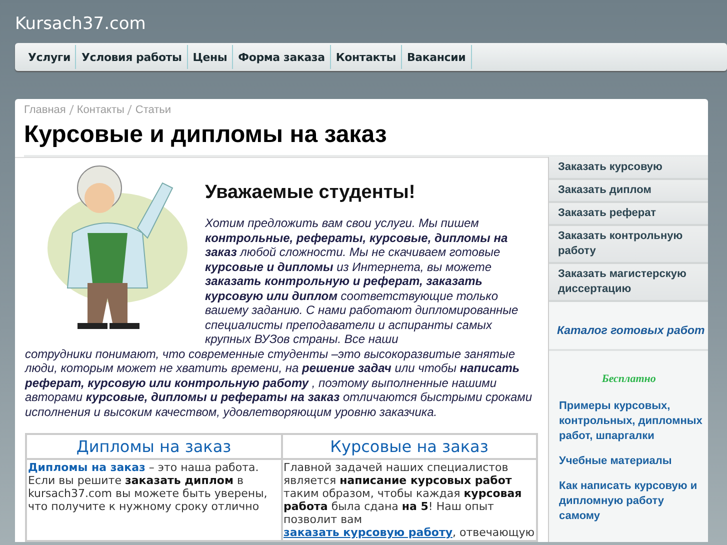 The image size is (727, 545). What do you see at coordinates (409, 446) in the screenshot?
I see `column-header: Курсовые на заказ` at bounding box center [409, 446].